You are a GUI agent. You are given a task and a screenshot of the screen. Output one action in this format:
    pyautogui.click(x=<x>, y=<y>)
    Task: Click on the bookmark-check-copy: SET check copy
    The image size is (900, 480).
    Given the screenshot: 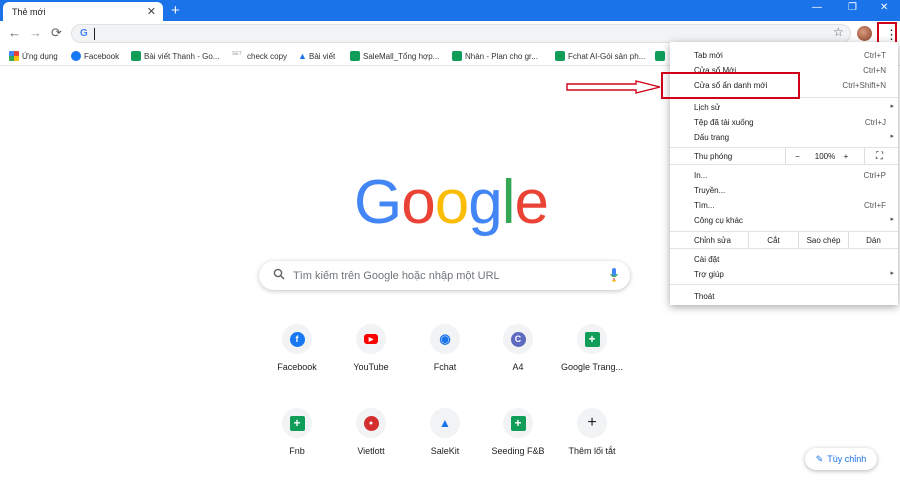 What is the action you would take?
    pyautogui.click(x=259, y=56)
    